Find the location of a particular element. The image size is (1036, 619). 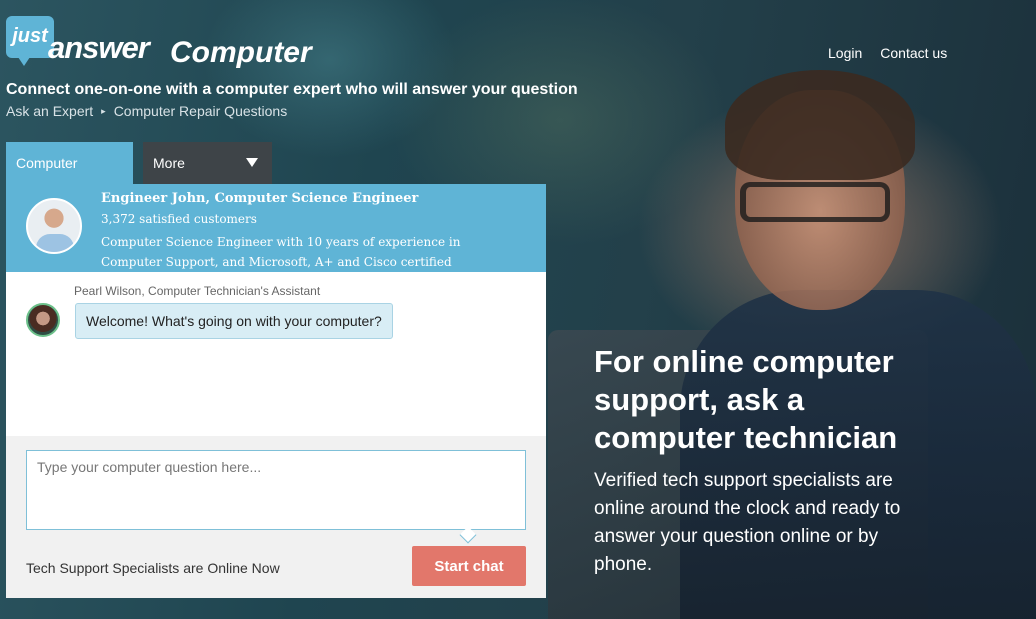

logo-product-name: Computer is located at coordinates (241, 52).